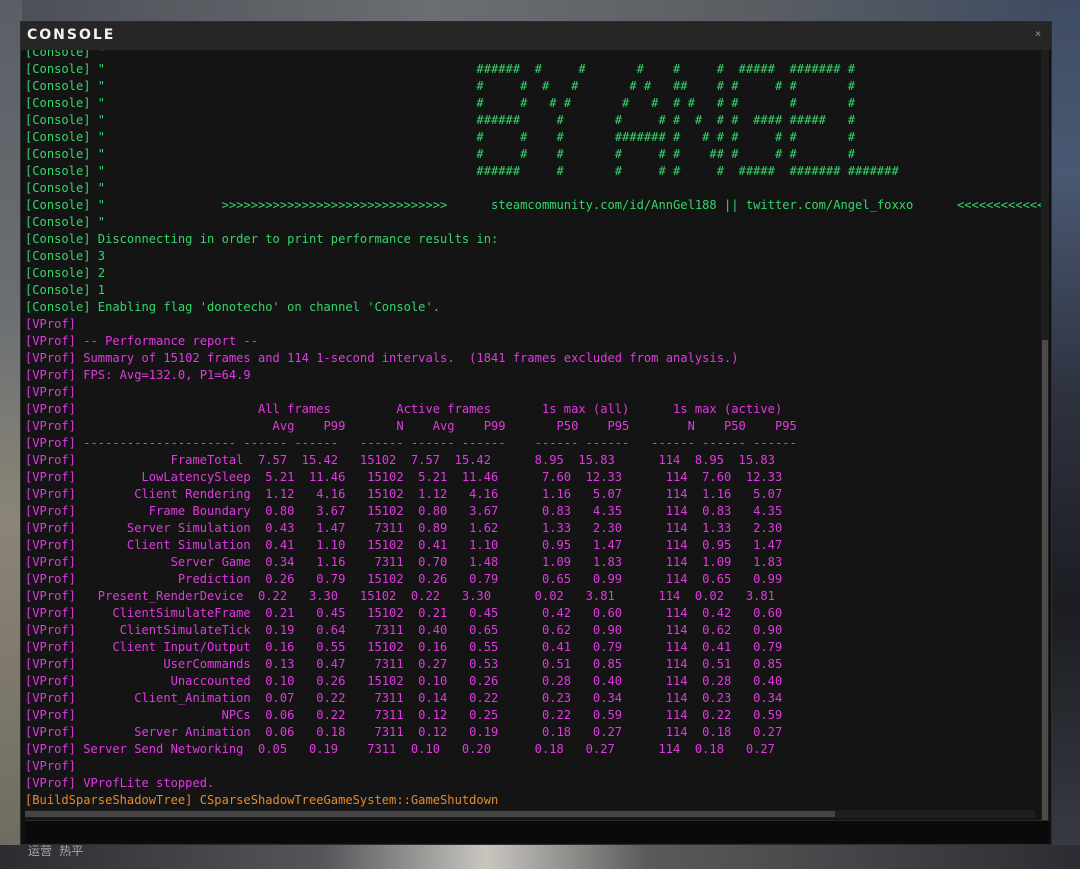 The width and height of the screenshot is (1080, 869). Describe the element at coordinates (536, 36) in the screenshot. I see `console-titlebar: CONSOLE ×` at that location.